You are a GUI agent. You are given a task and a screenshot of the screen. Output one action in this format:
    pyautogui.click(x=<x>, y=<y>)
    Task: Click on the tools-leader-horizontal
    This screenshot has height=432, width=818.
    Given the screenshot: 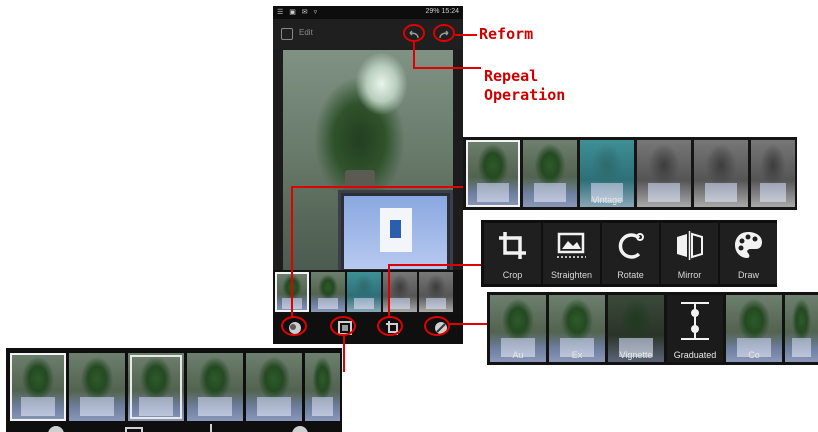 What is the action you would take?
    pyautogui.click(x=435, y=265)
    